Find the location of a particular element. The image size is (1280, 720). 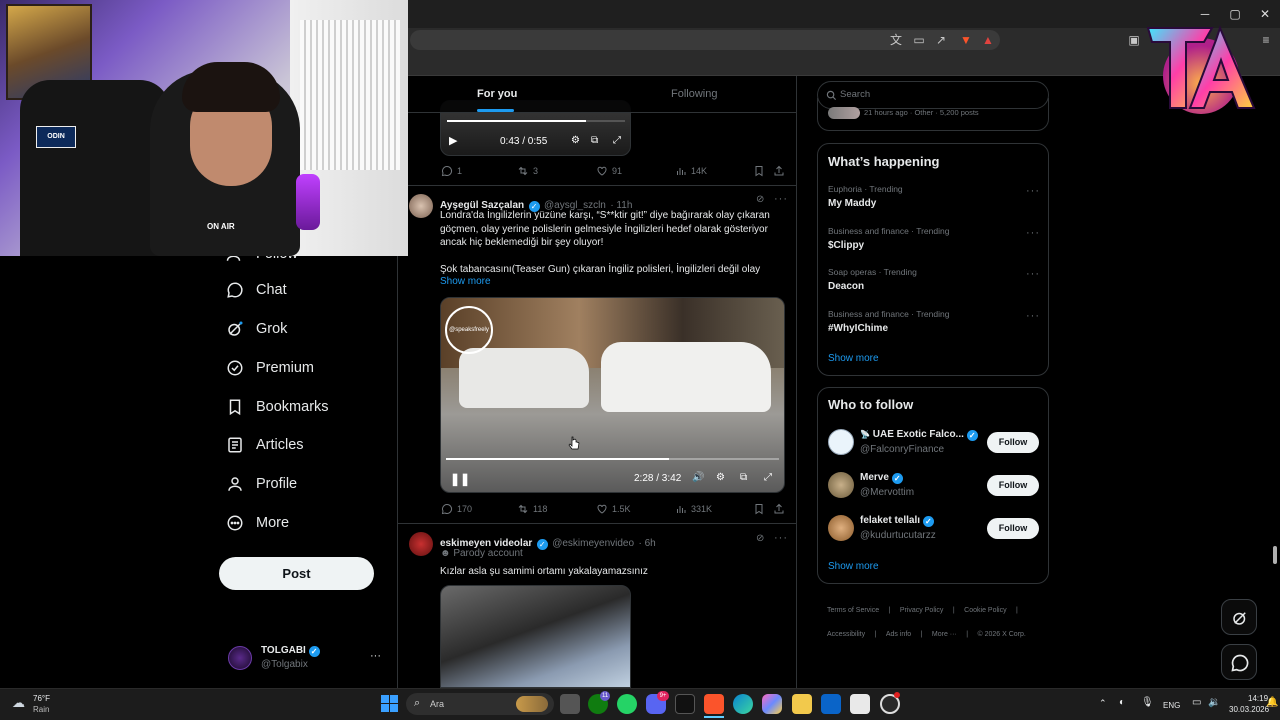

weather-temp: 76°F is located at coordinates (41, 698).